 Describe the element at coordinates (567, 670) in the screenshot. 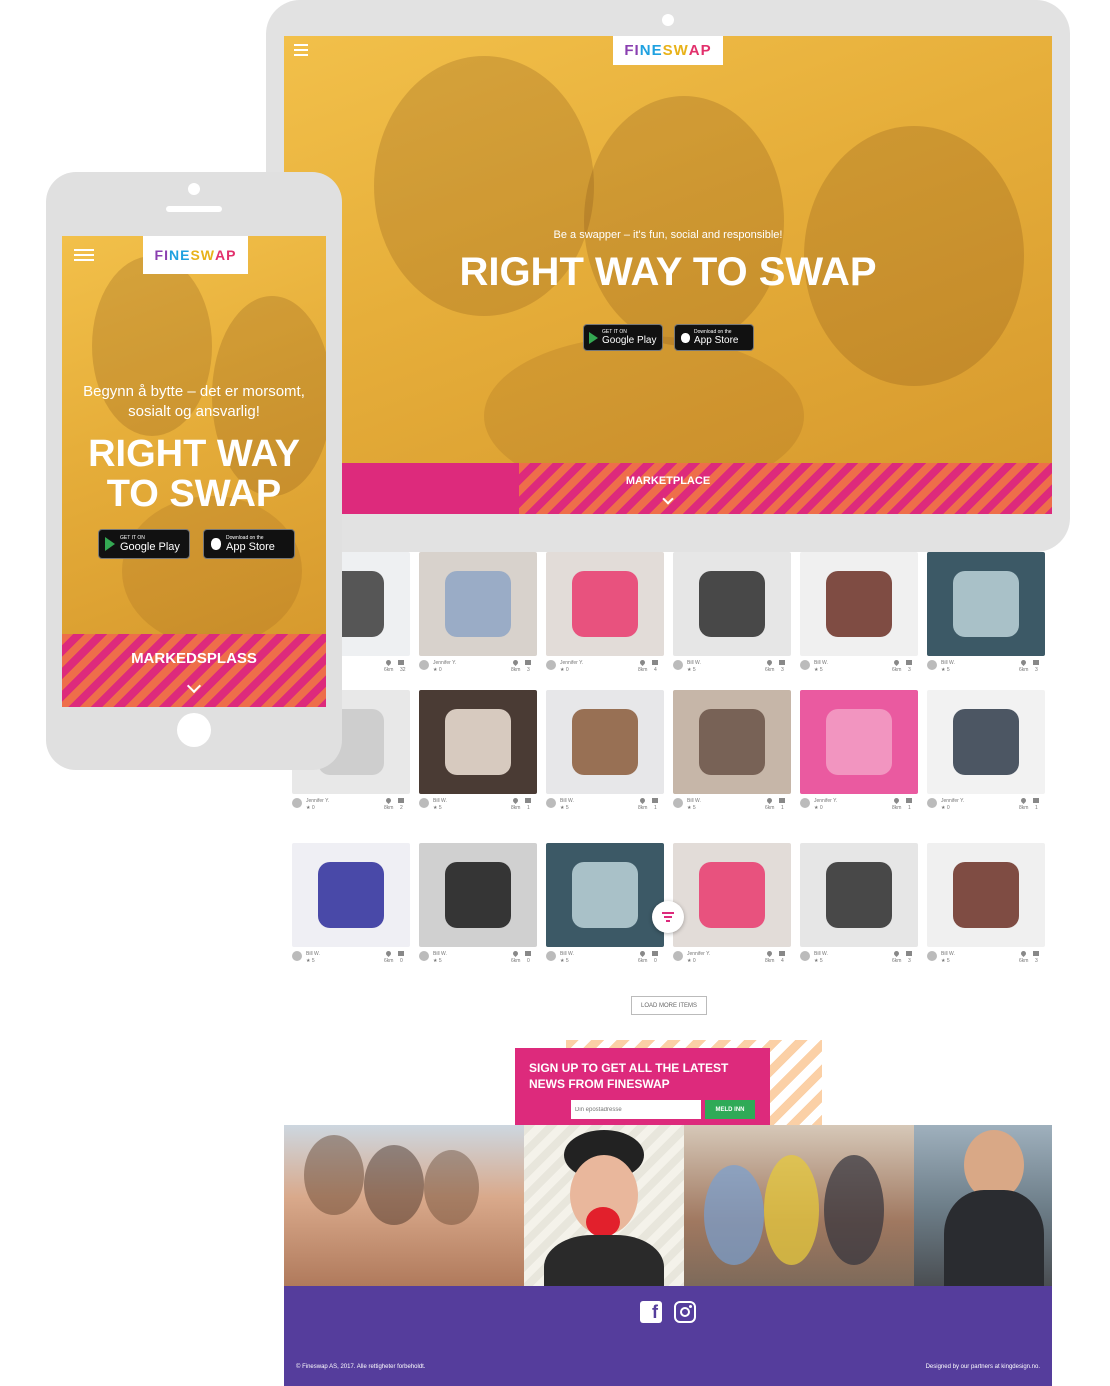

I see `item-rating-value: 0` at that location.